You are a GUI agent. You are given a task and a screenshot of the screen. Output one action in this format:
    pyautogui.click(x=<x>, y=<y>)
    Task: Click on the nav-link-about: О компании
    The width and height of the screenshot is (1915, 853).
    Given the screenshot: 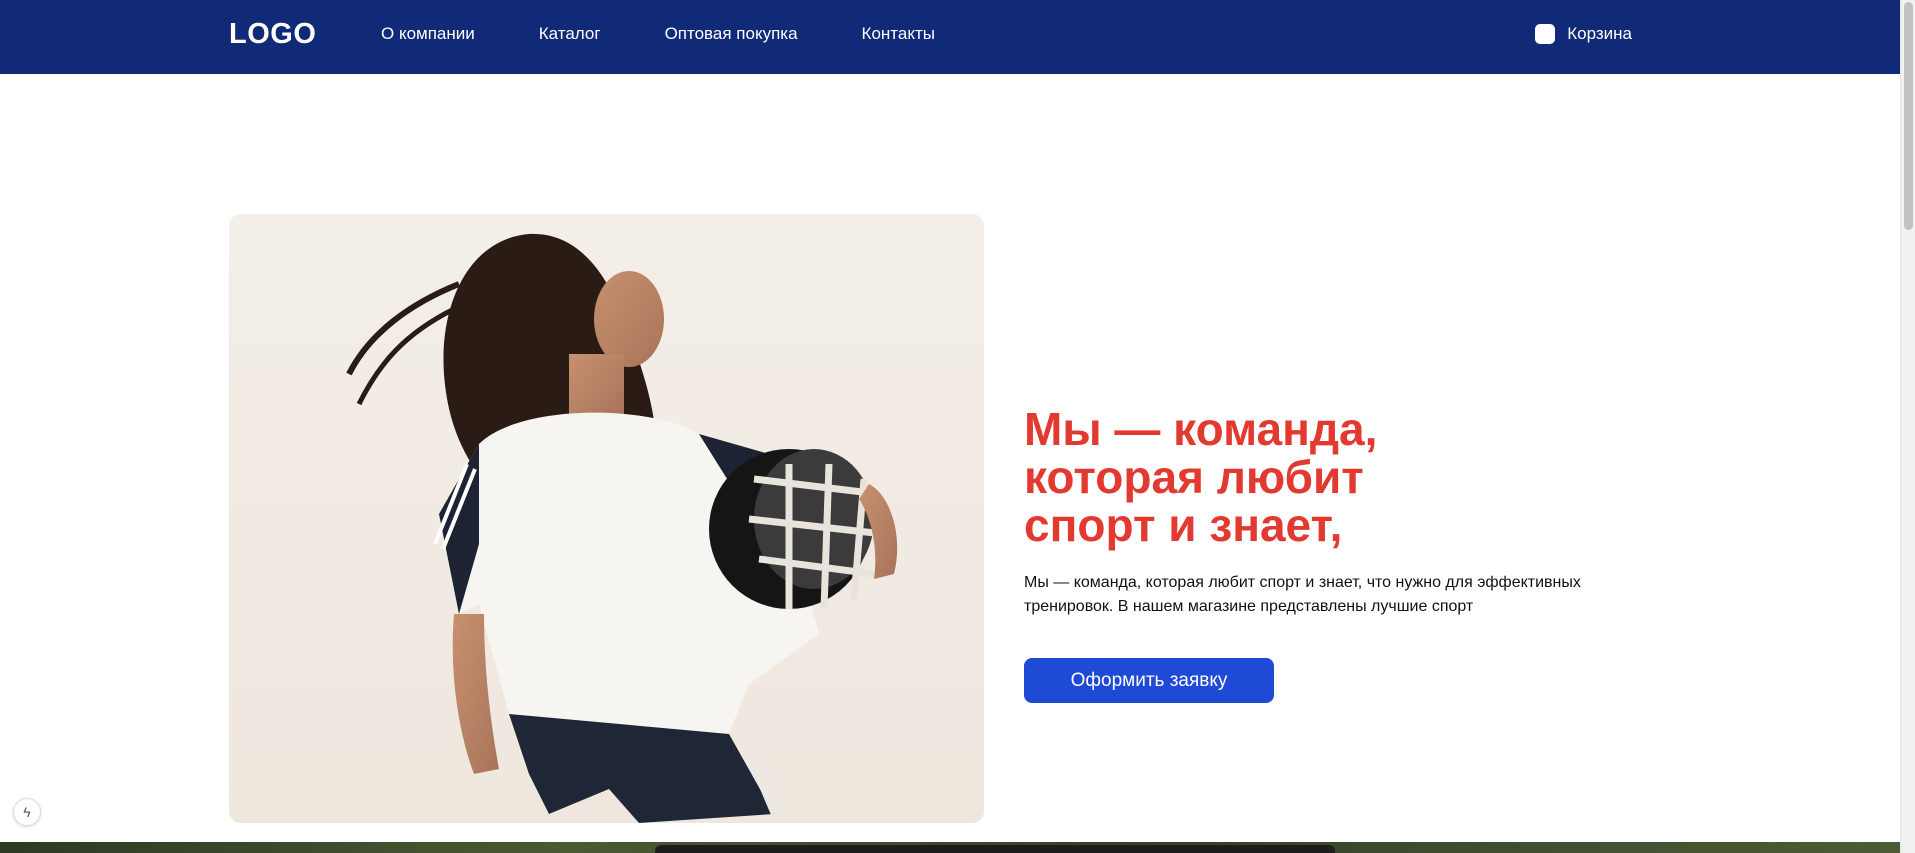 What is the action you would take?
    pyautogui.click(x=428, y=34)
    